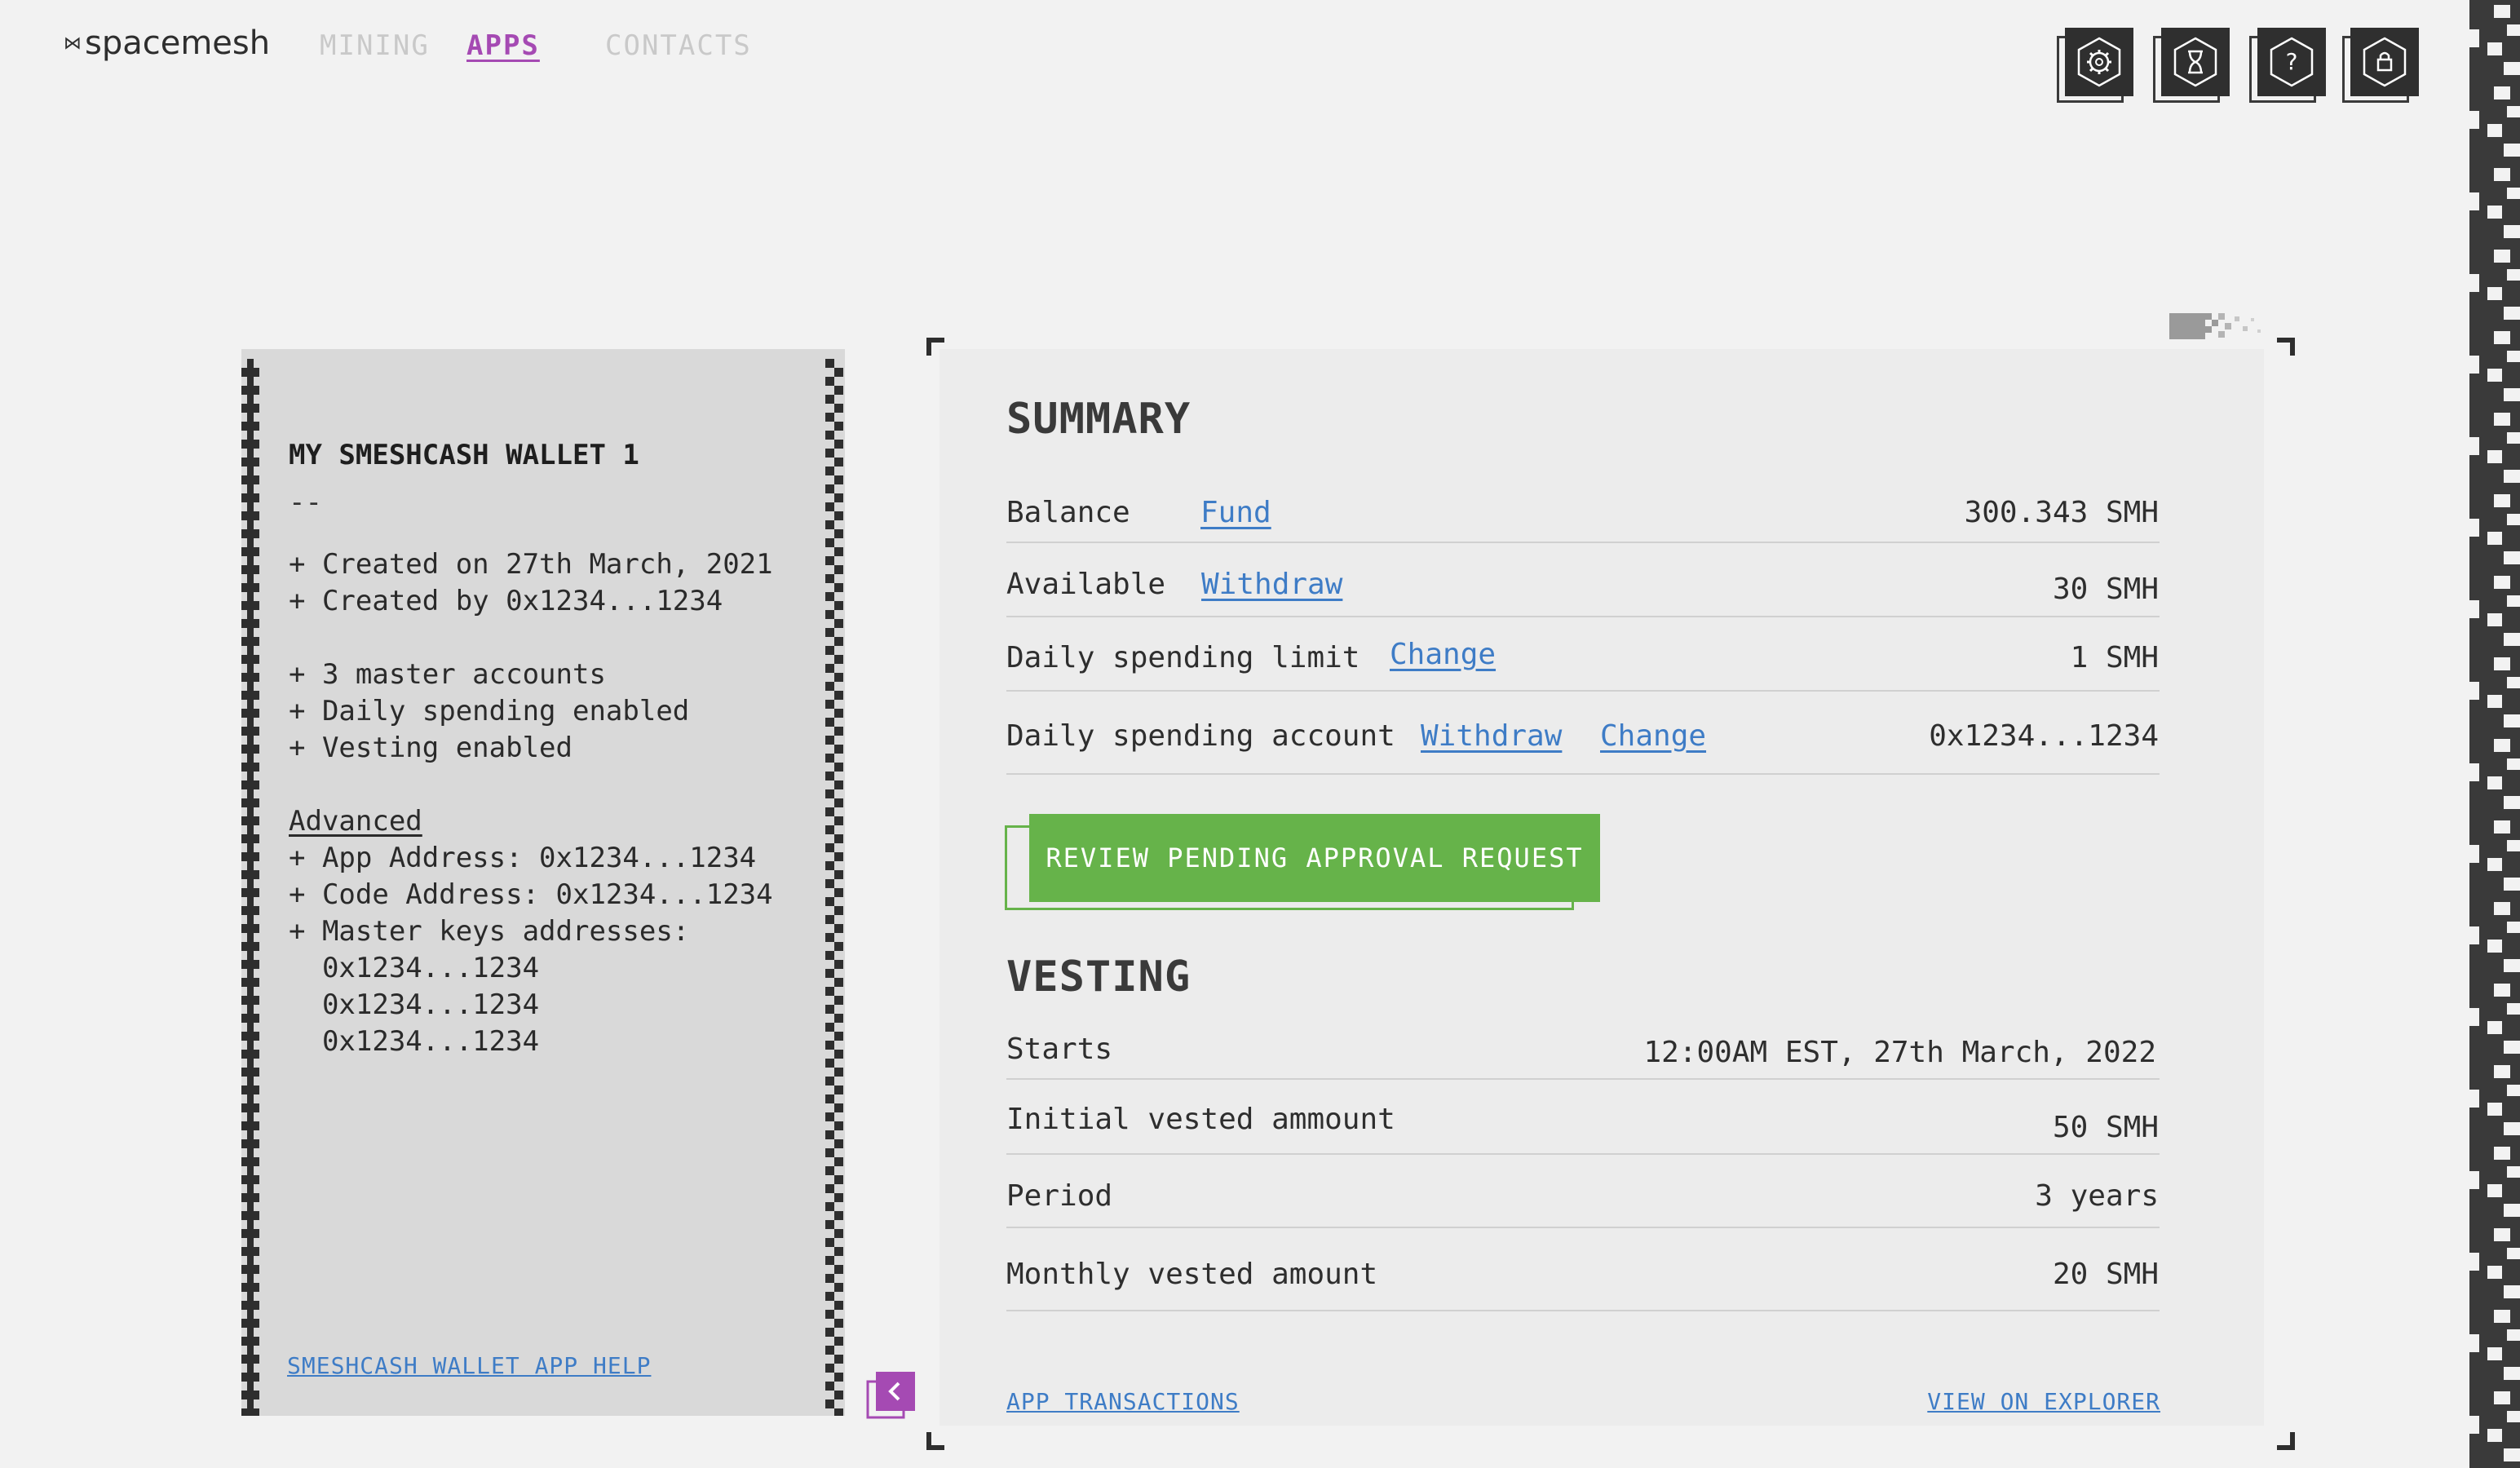  I want to click on app-address: + App Address: 0x1234...1234, so click(523, 858).